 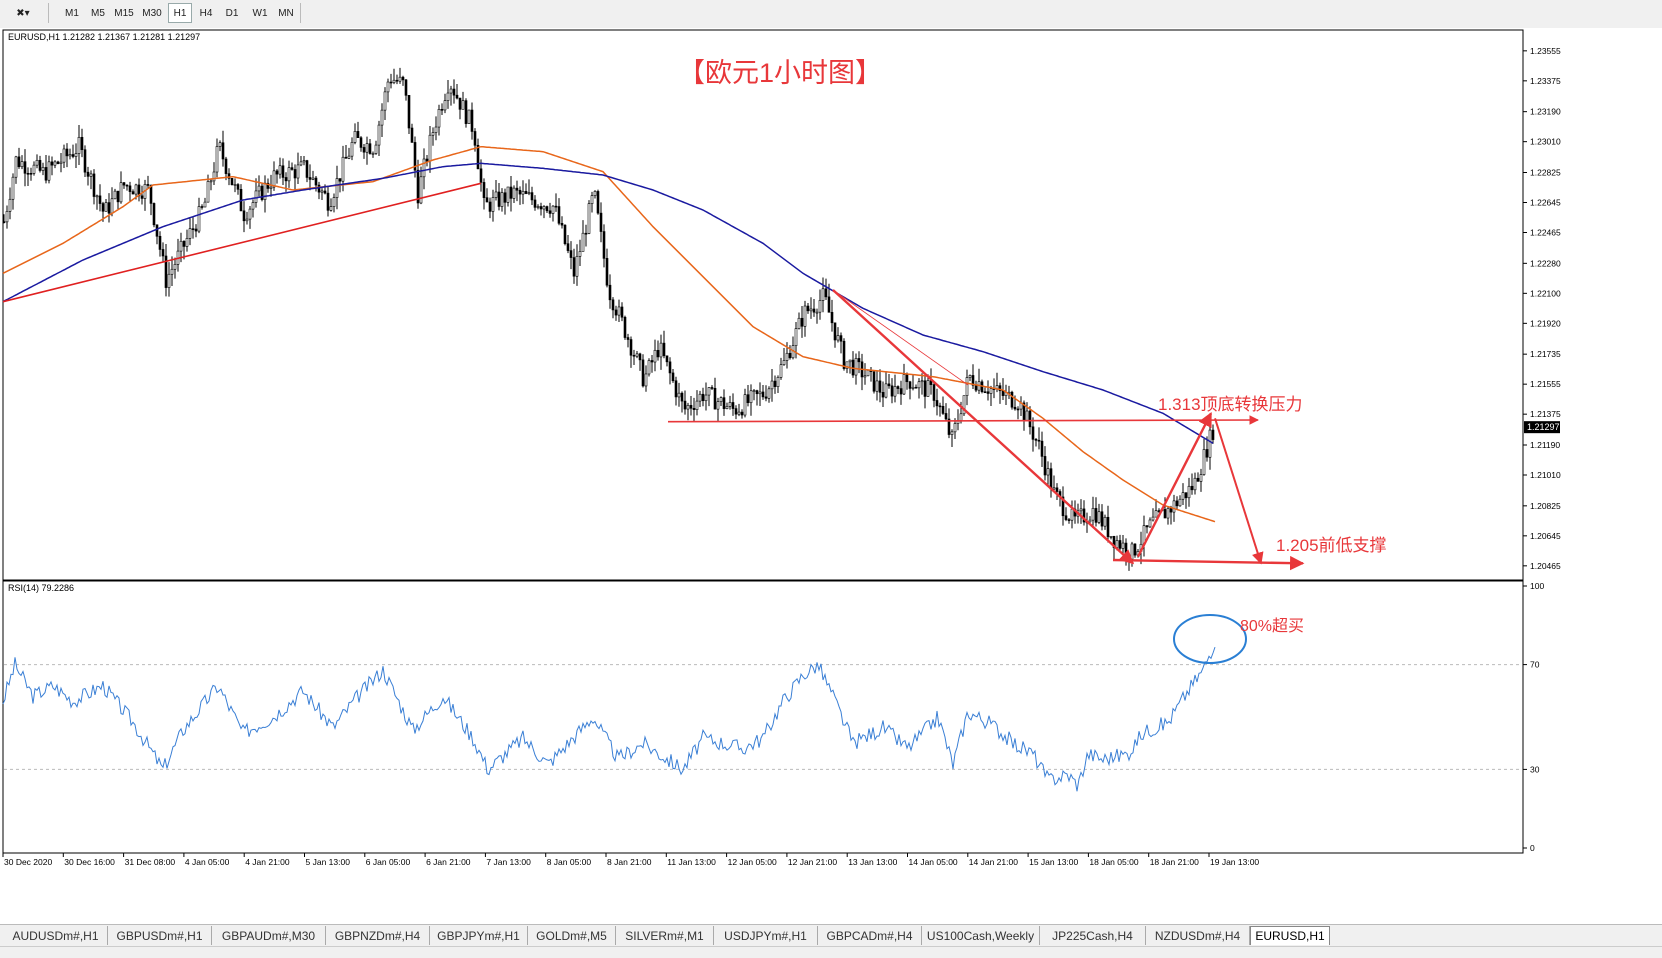 What do you see at coordinates (72, 13) in the screenshot?
I see `timeframe-m1-button: M1` at bounding box center [72, 13].